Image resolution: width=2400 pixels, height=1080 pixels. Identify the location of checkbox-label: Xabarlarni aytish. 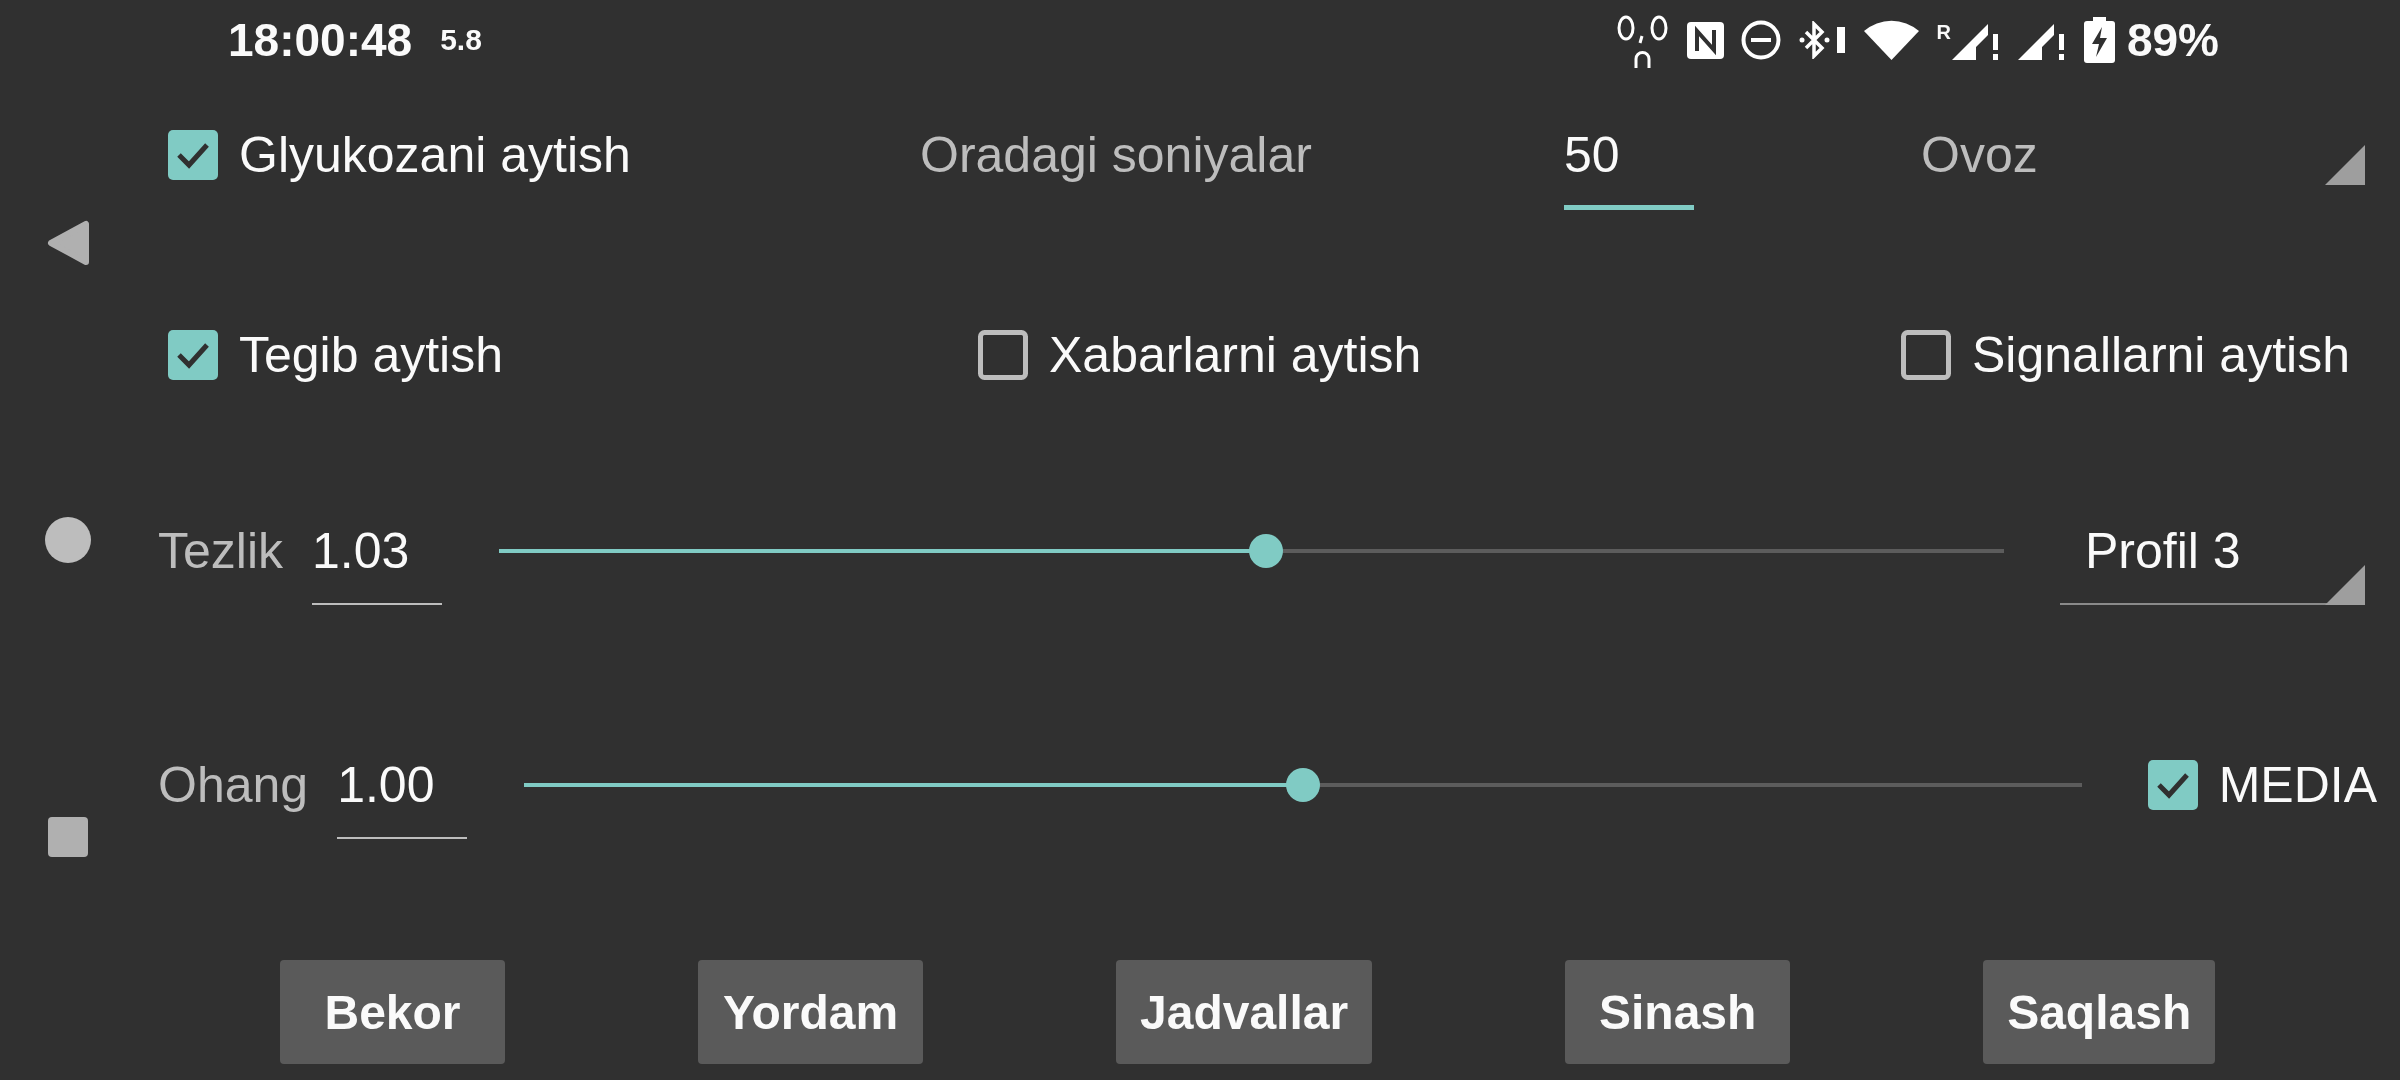
(1235, 355).